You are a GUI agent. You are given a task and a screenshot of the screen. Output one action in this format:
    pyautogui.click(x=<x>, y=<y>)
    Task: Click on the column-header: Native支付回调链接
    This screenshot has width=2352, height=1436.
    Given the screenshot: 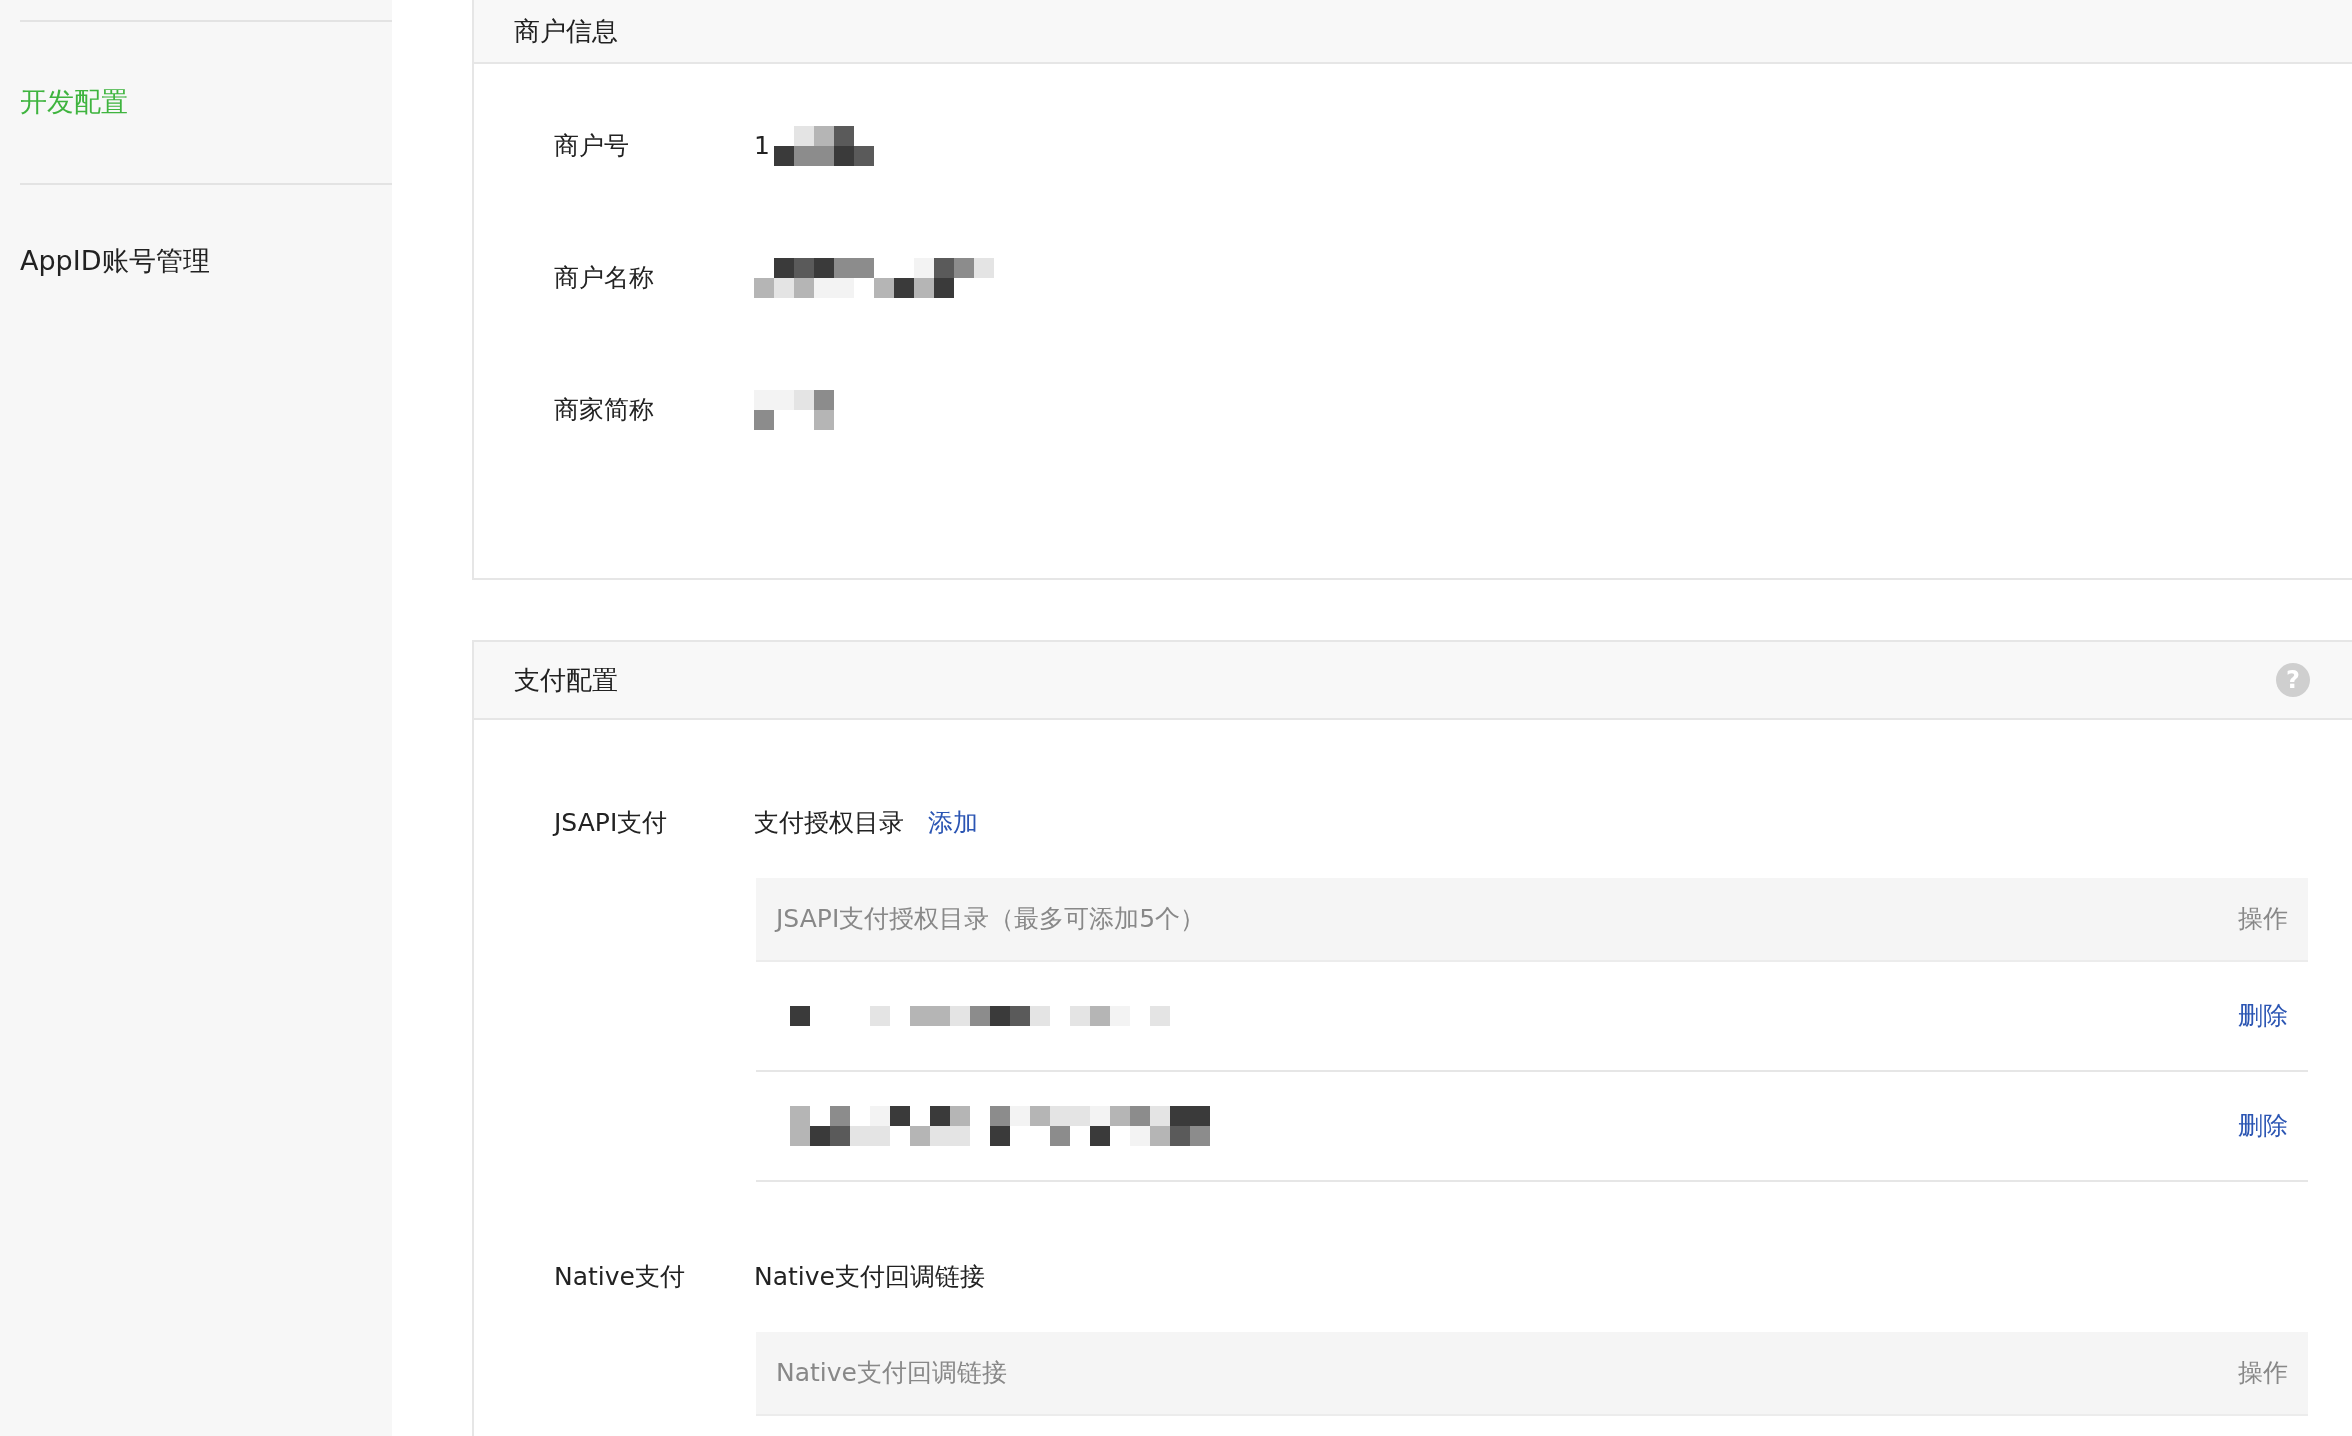 What is the action you would take?
    pyautogui.click(x=891, y=1373)
    